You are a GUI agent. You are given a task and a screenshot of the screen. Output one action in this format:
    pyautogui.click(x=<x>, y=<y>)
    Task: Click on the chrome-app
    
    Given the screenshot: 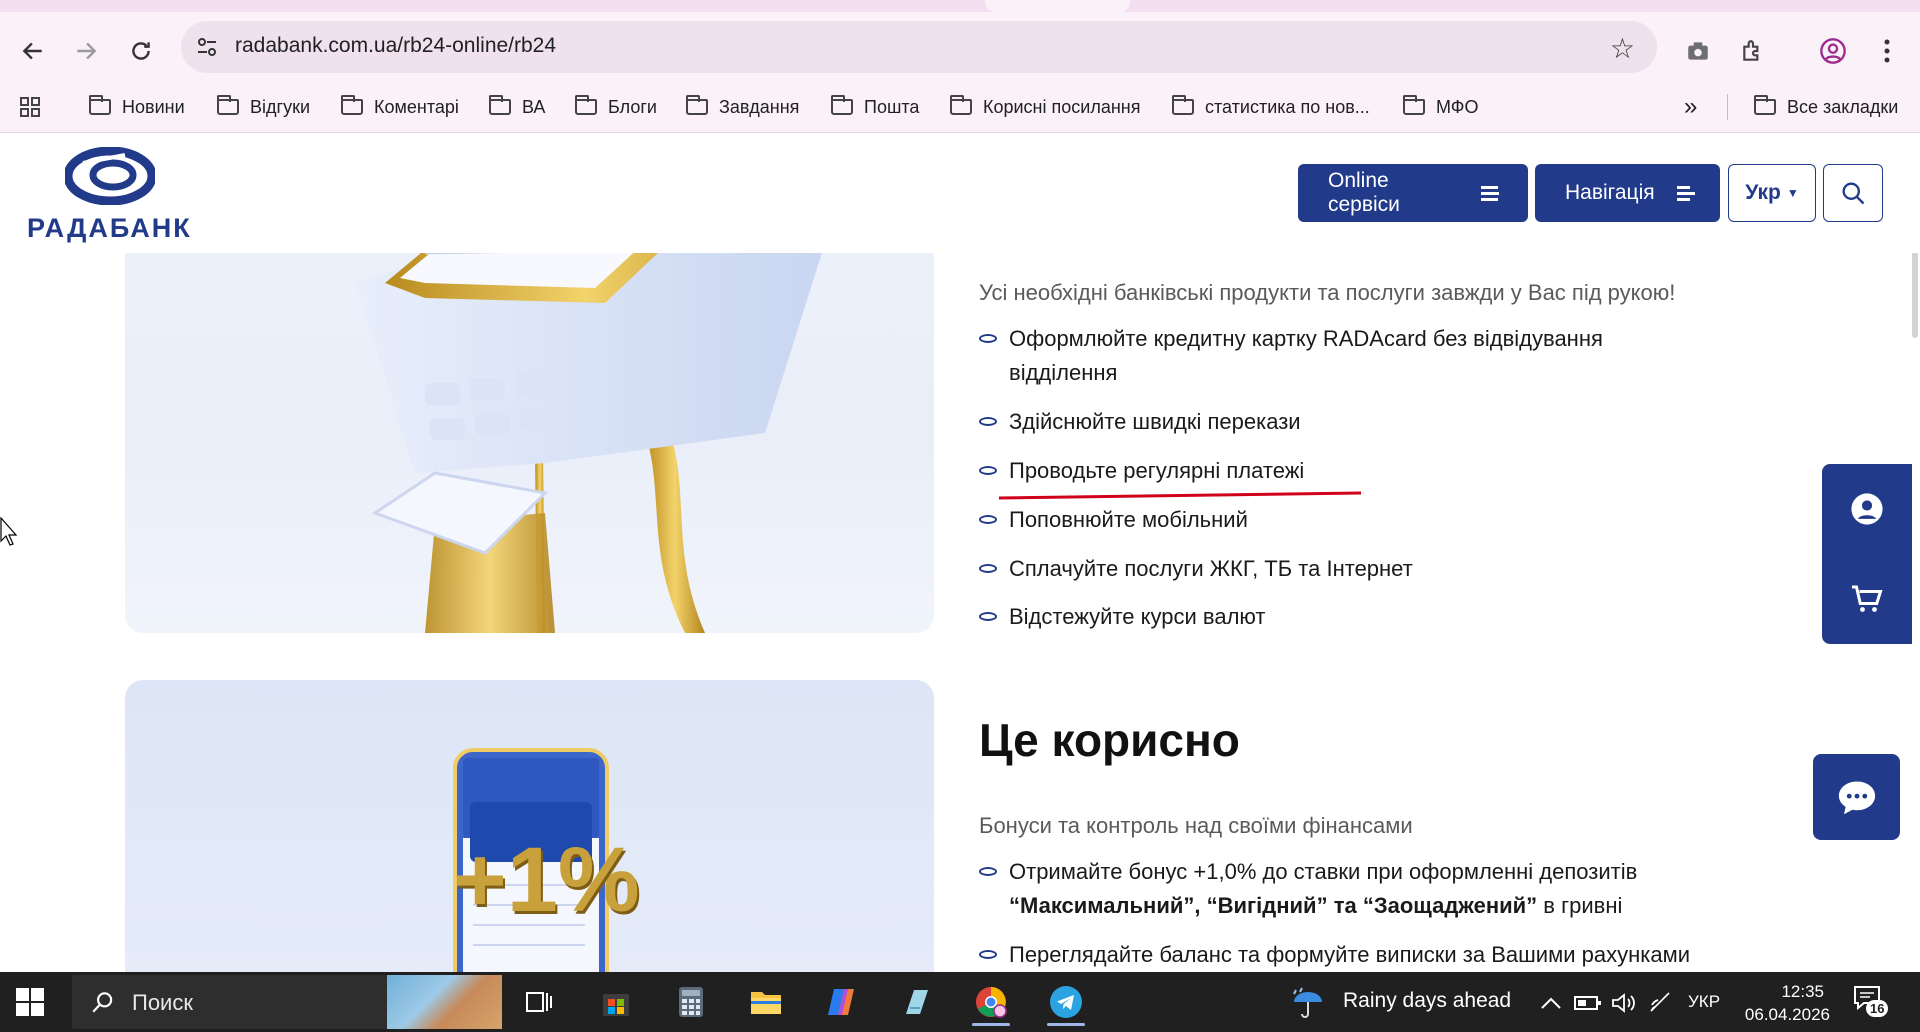 What is the action you would take?
    pyautogui.click(x=991, y=1002)
    